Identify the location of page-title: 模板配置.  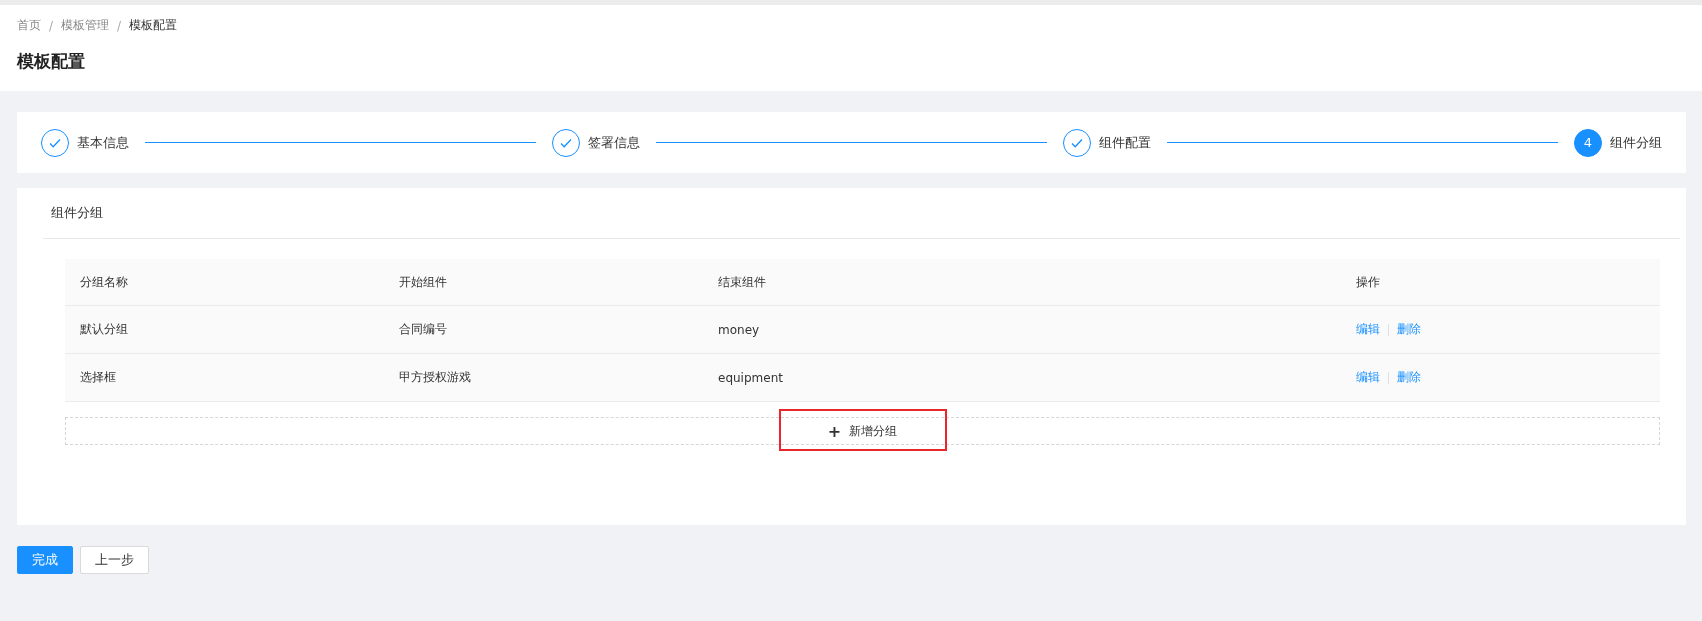
(51, 61).